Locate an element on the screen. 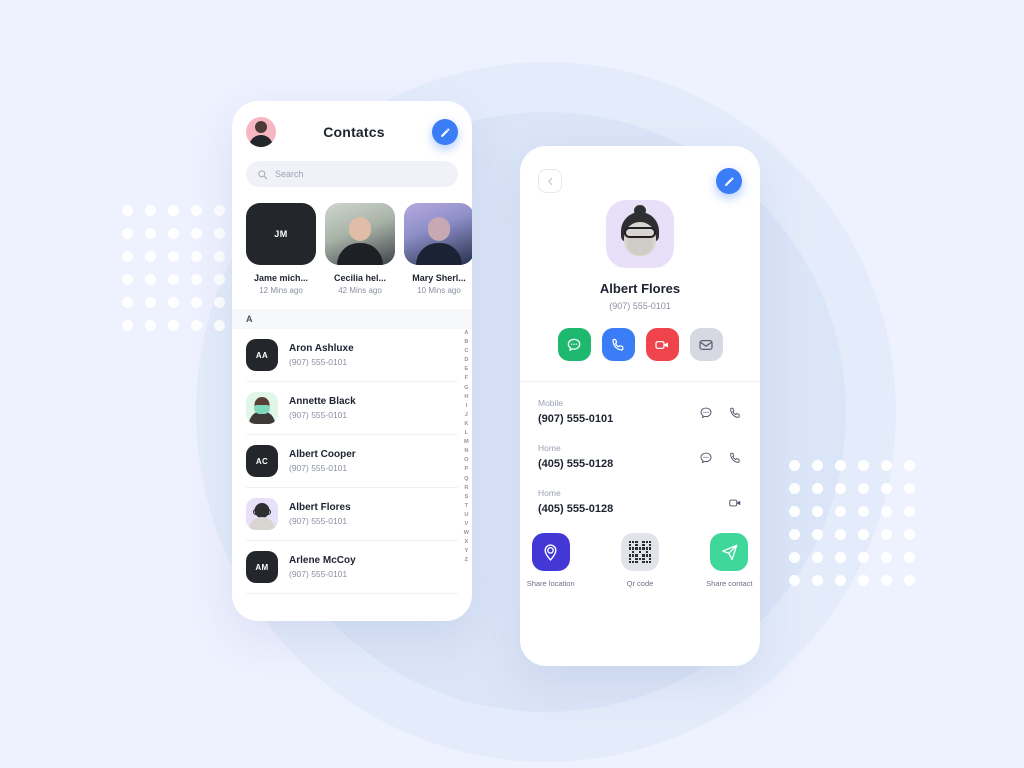 The width and height of the screenshot is (1024, 768). story-item: JM Jame mich... 12 Mins ago is located at coordinates (281, 249).